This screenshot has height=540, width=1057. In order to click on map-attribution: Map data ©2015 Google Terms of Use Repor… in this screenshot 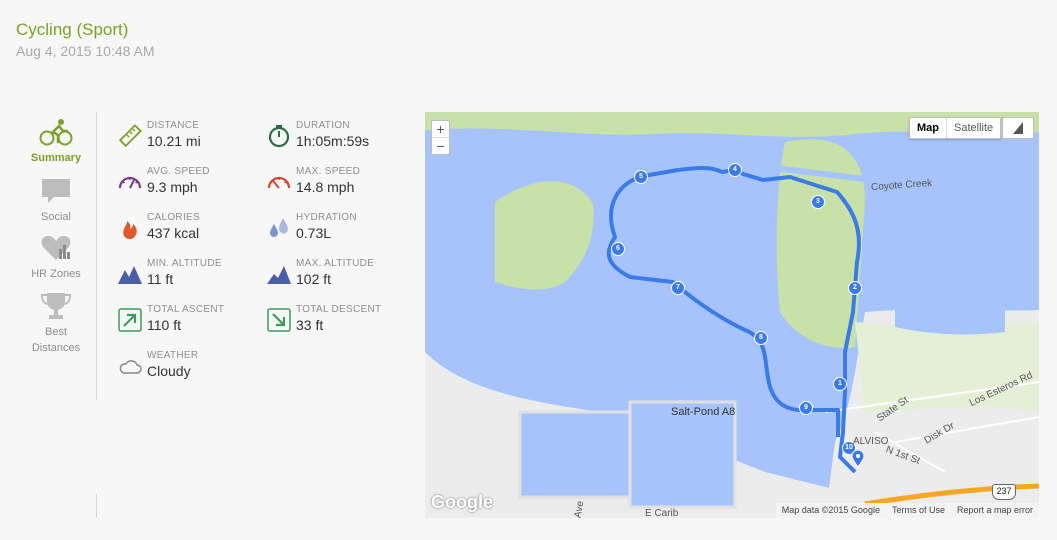, I will do `click(907, 510)`.